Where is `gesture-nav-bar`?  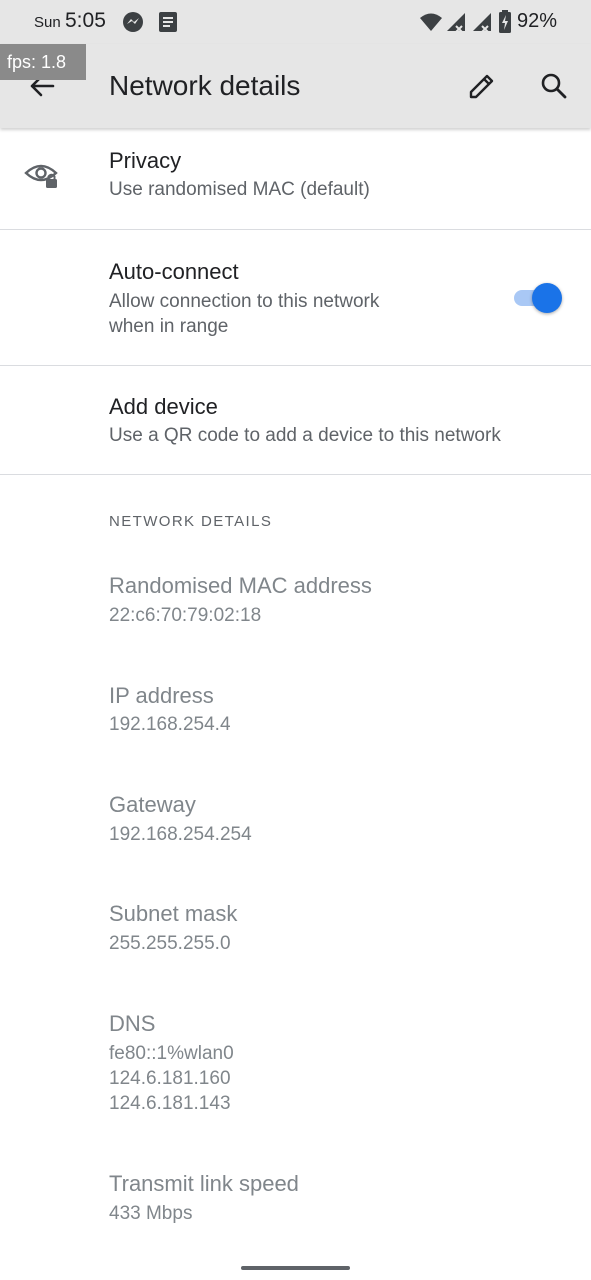
gesture-nav-bar is located at coordinates (295, 1268).